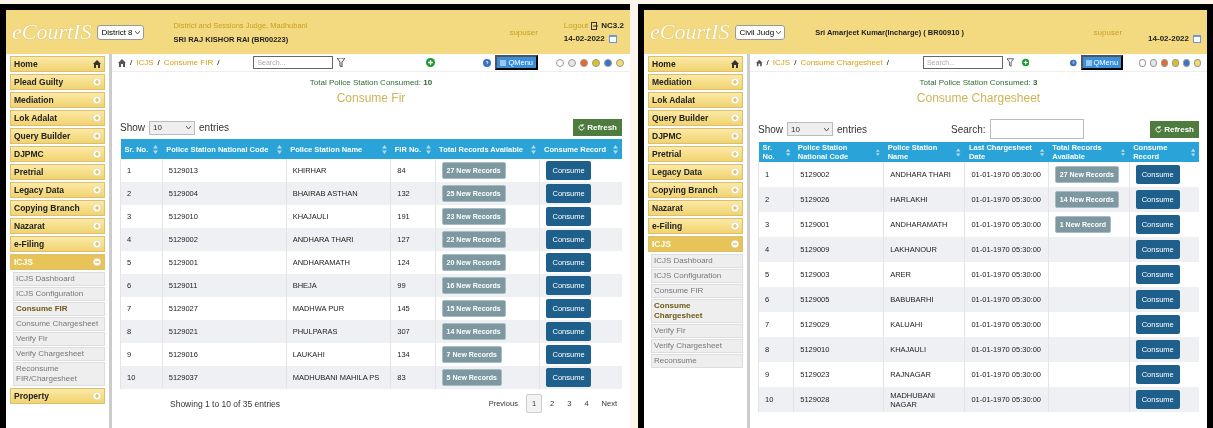 The image size is (1213, 428). I want to click on sidebar-subitem: Reconsume, so click(697, 361).